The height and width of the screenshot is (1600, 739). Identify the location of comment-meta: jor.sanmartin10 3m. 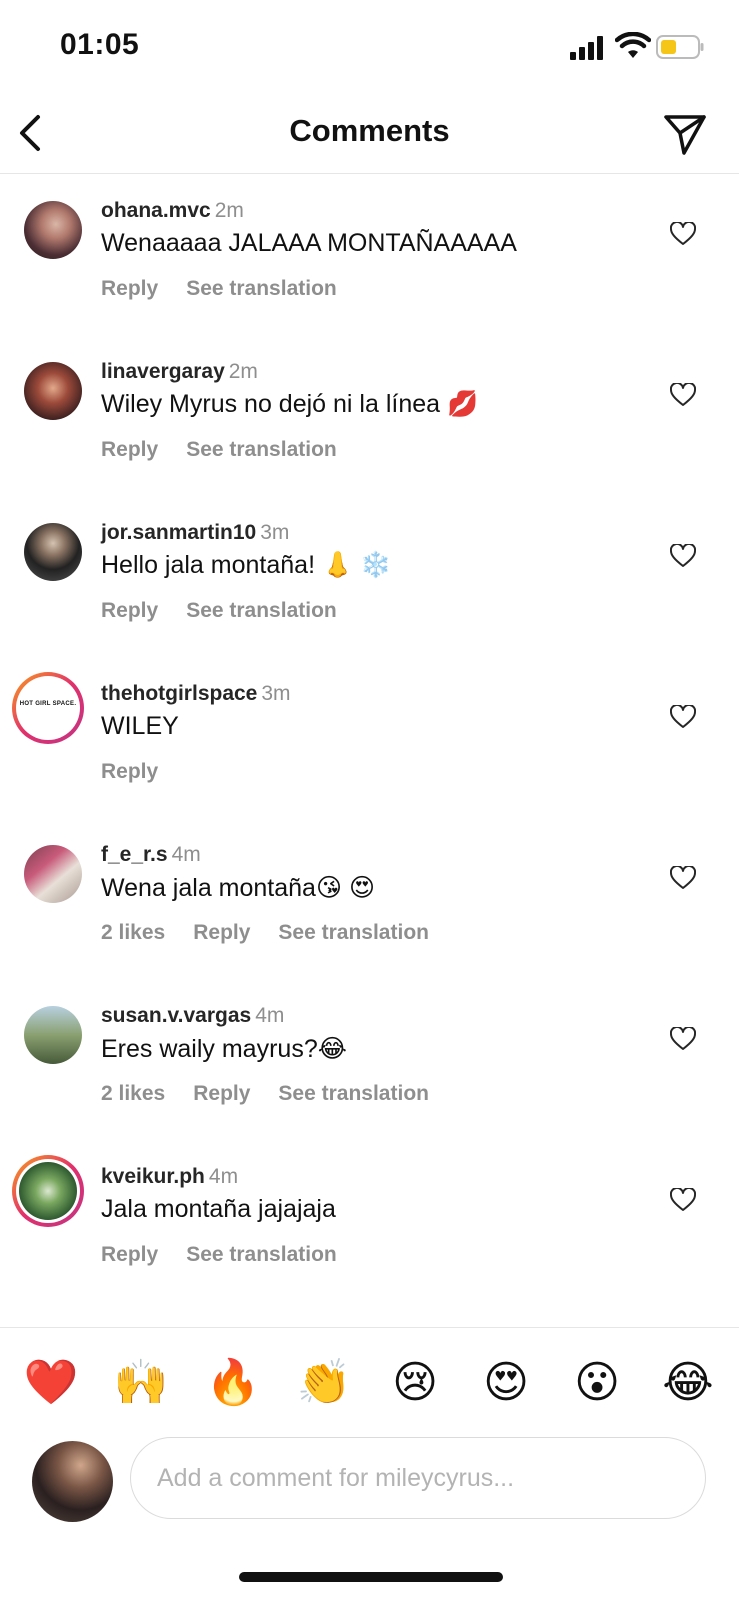
(195, 533).